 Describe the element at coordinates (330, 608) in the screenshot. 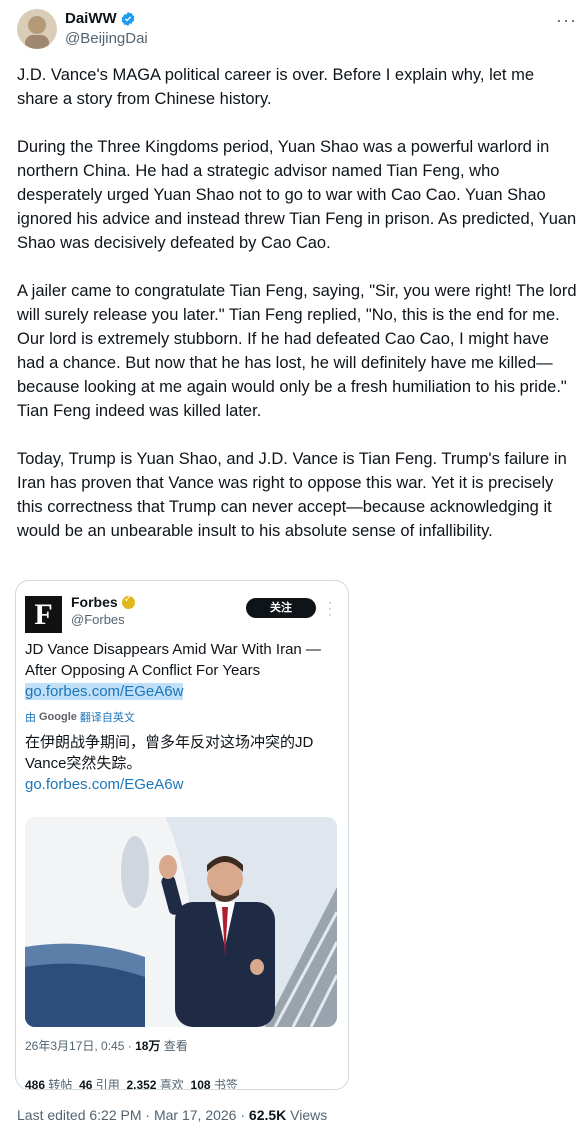

I see `more-vertical-icon: · · ·` at that location.